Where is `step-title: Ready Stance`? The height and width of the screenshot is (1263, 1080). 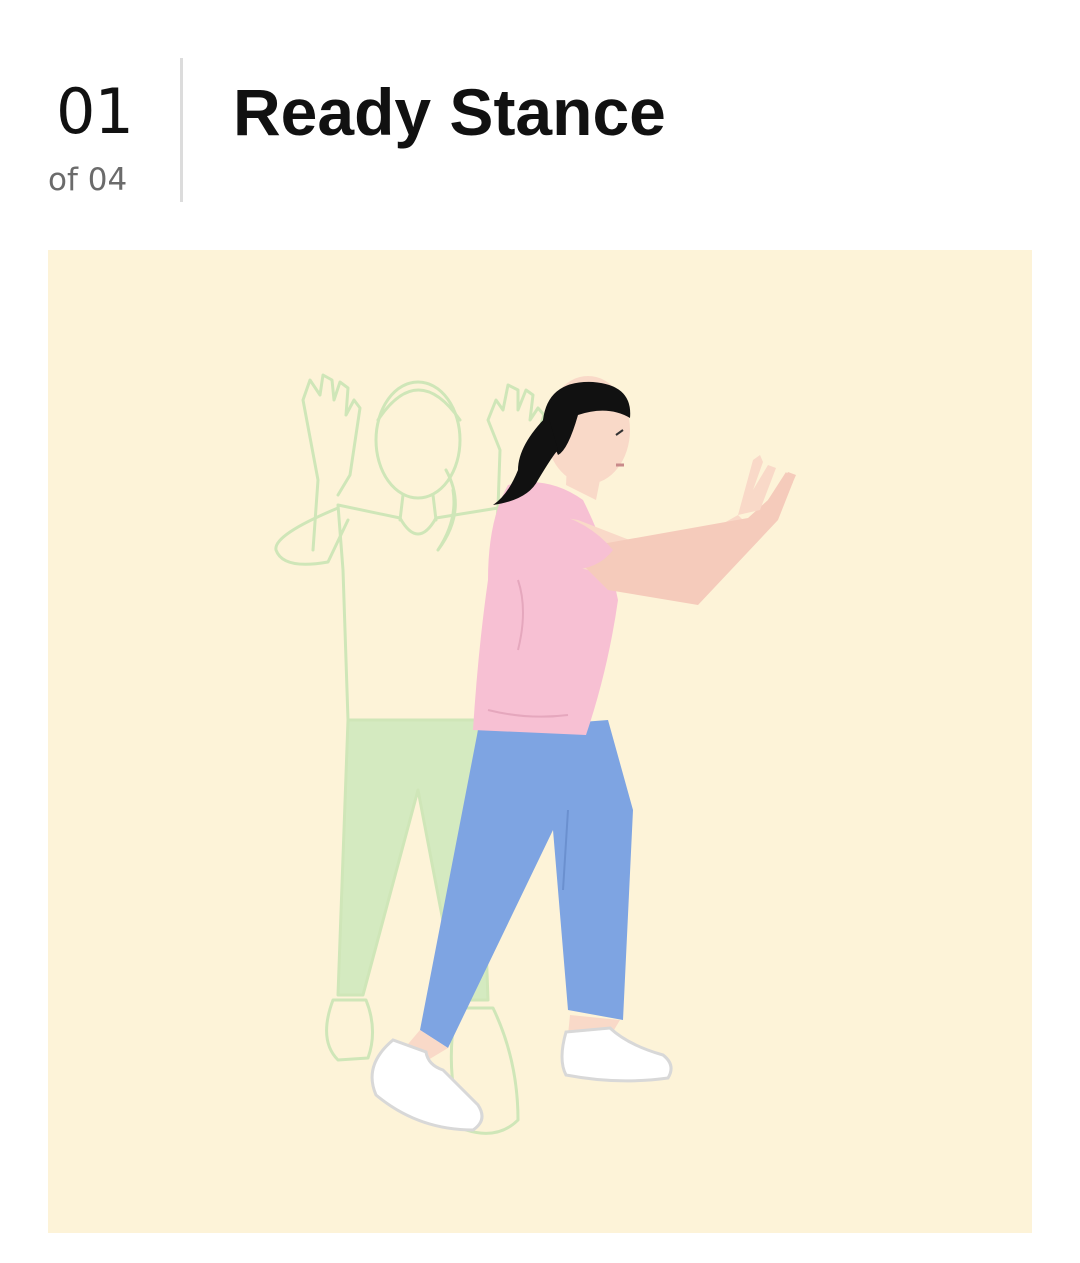
step-title: Ready Stance is located at coordinates (449, 112).